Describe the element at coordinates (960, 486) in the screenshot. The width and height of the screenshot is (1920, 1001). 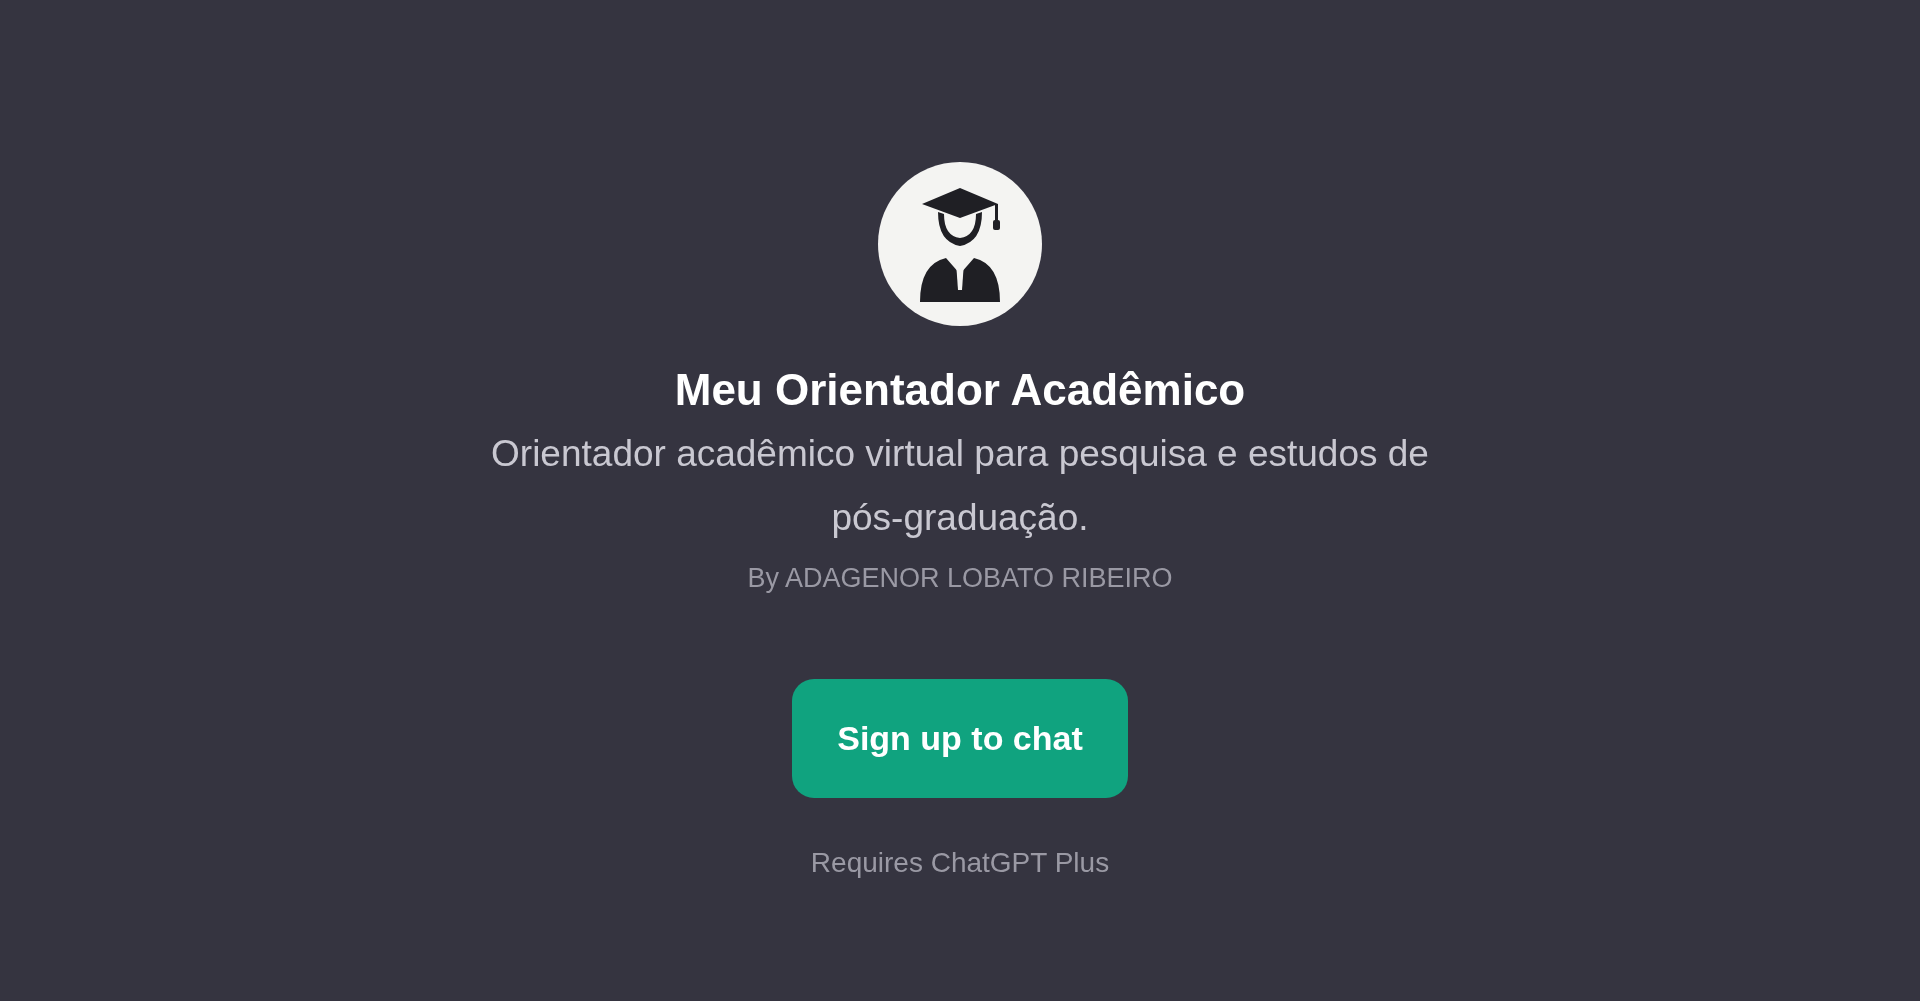
I see `gpt-description: Orientador acadêmico virtual para pesquisa e estudos de pós-graduação.` at that location.